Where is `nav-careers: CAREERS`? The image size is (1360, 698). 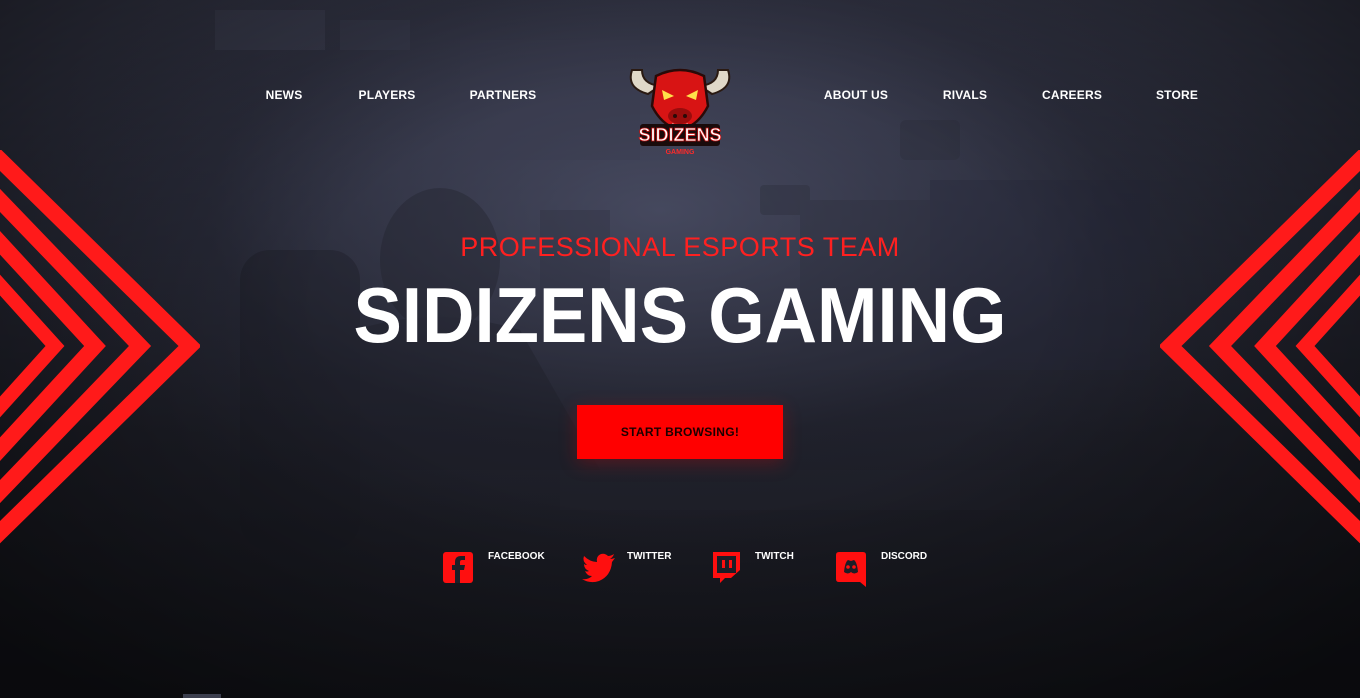
nav-careers: CAREERS is located at coordinates (1072, 95).